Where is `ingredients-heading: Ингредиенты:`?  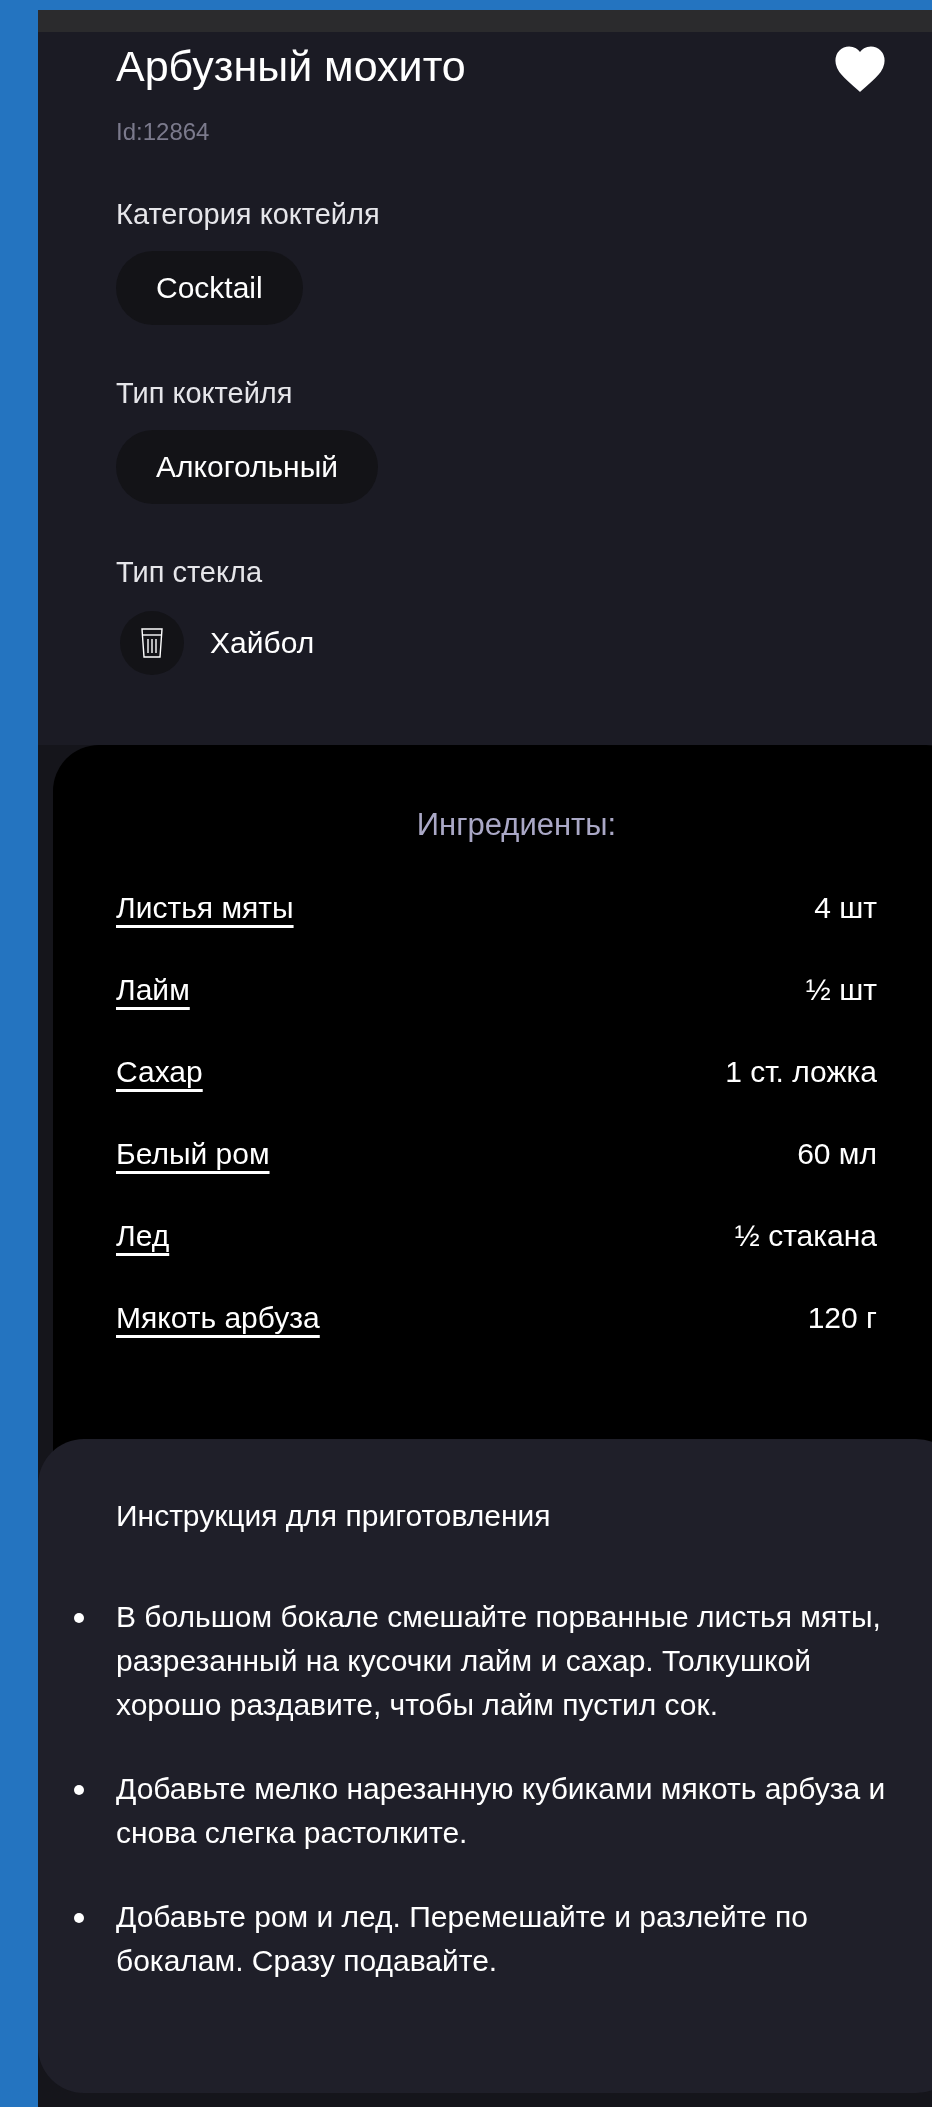
ingredients-heading: Ингредиенты: is located at coordinates (516, 825).